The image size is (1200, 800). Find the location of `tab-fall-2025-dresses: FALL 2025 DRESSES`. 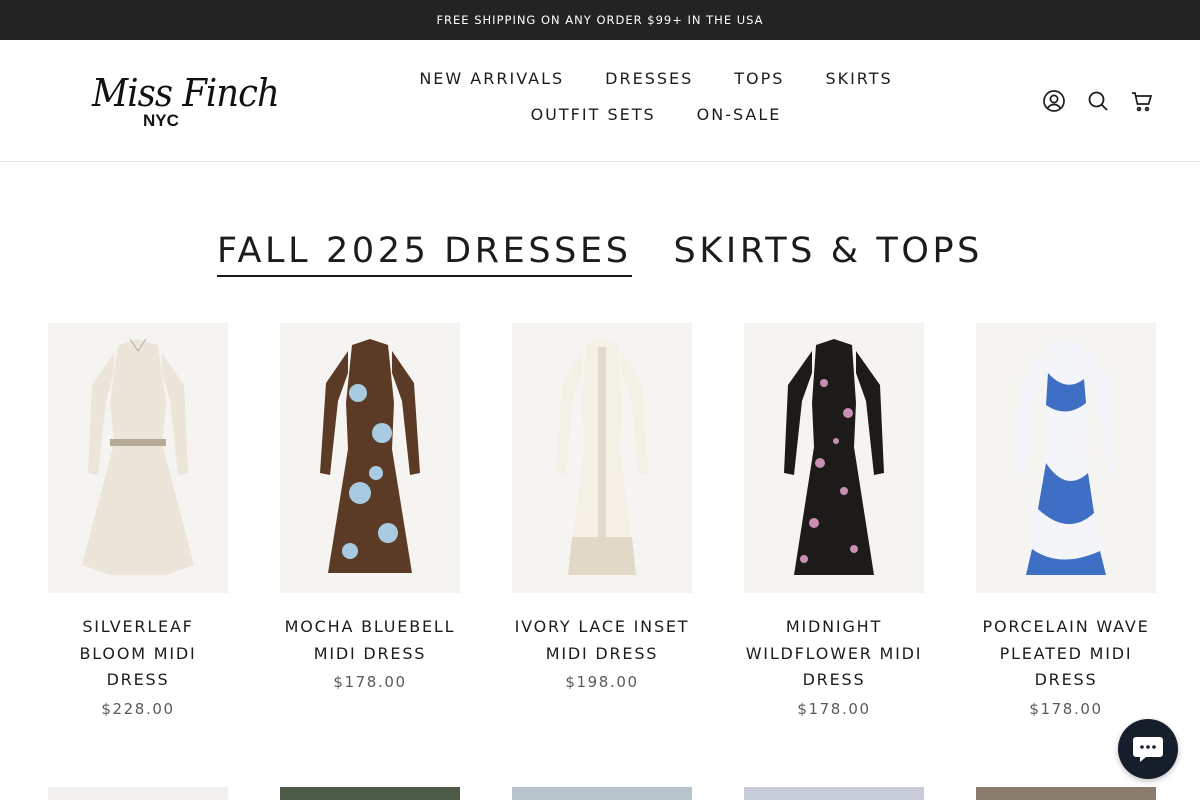

tab-fall-2025-dresses: FALL 2025 DRESSES is located at coordinates (424, 252).